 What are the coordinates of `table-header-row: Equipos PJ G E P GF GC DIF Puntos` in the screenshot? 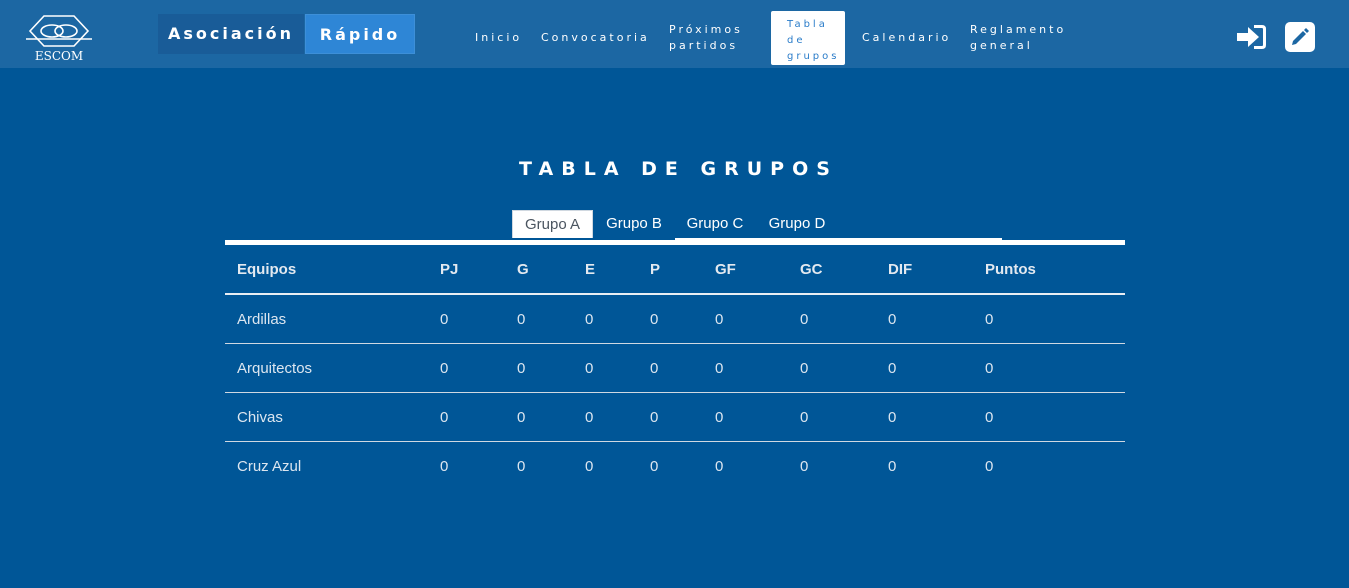 It's located at (675, 270).